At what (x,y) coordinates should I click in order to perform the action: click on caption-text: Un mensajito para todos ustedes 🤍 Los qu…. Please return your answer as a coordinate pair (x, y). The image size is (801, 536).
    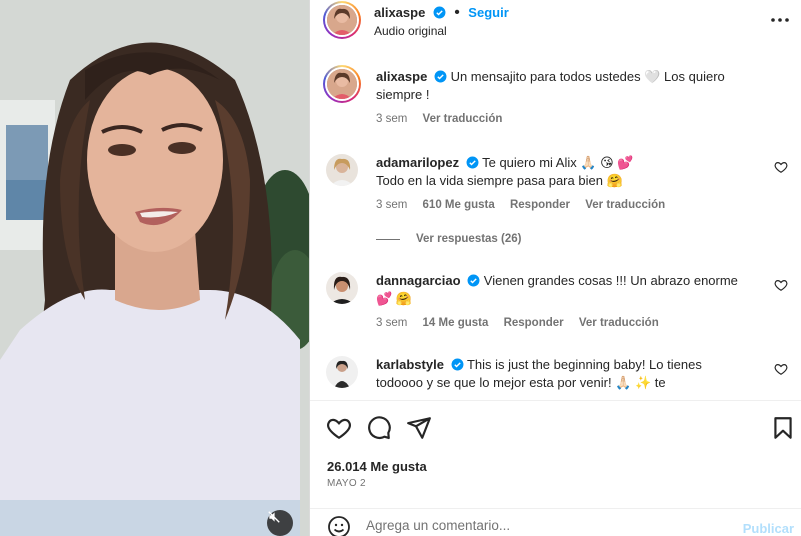
    Looking at the image, I should click on (550, 85).